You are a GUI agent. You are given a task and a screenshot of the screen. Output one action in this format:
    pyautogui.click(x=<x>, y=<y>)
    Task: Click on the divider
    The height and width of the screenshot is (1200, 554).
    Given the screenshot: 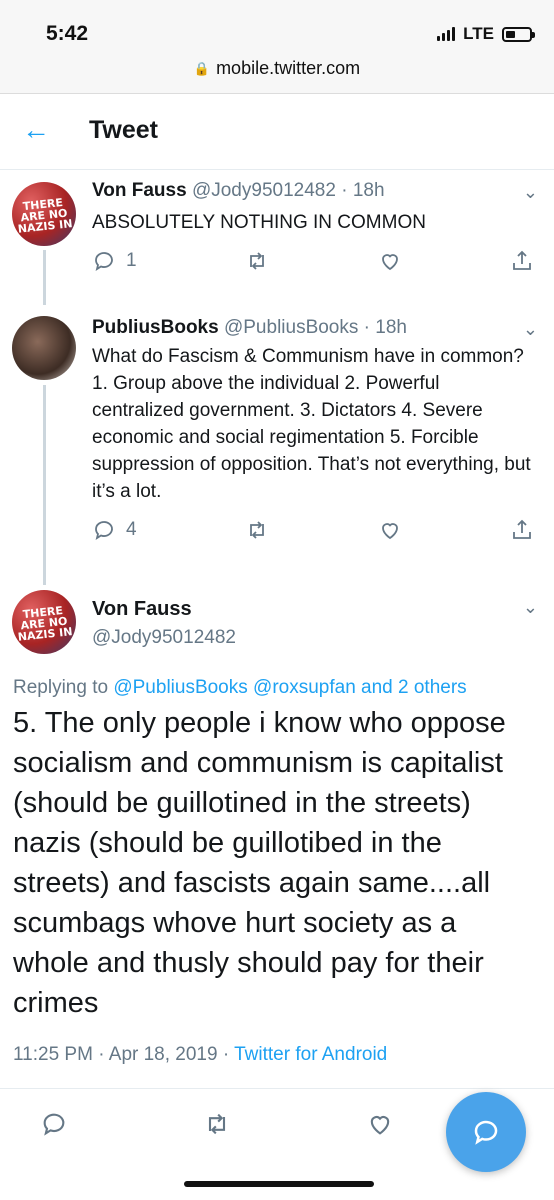 What is the action you would take?
    pyautogui.click(x=277, y=1088)
    